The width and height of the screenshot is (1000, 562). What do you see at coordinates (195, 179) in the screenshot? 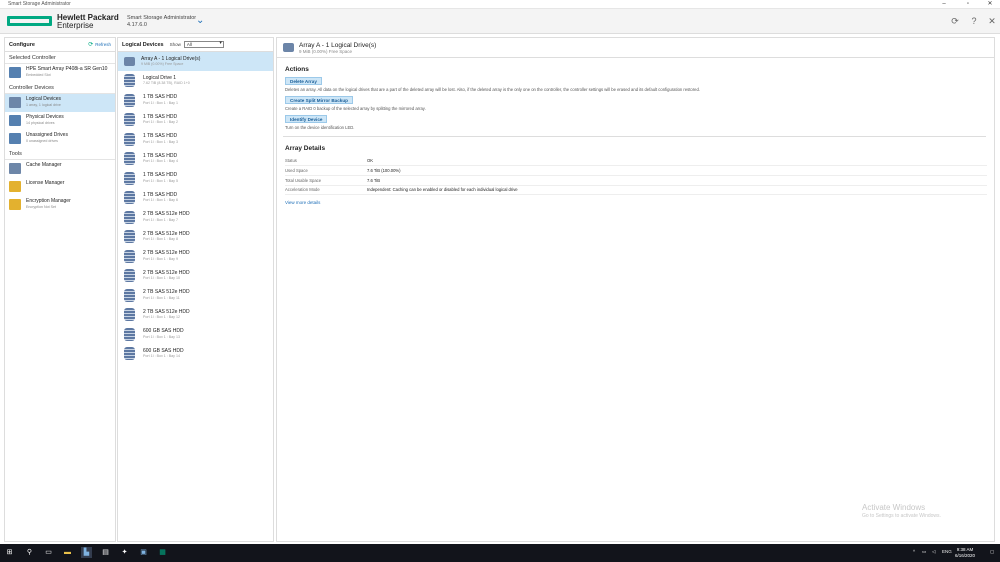
I see `device-item: 1 TB SAS HDD Port 1I : Box 1 : Bay 5` at bounding box center [195, 179].